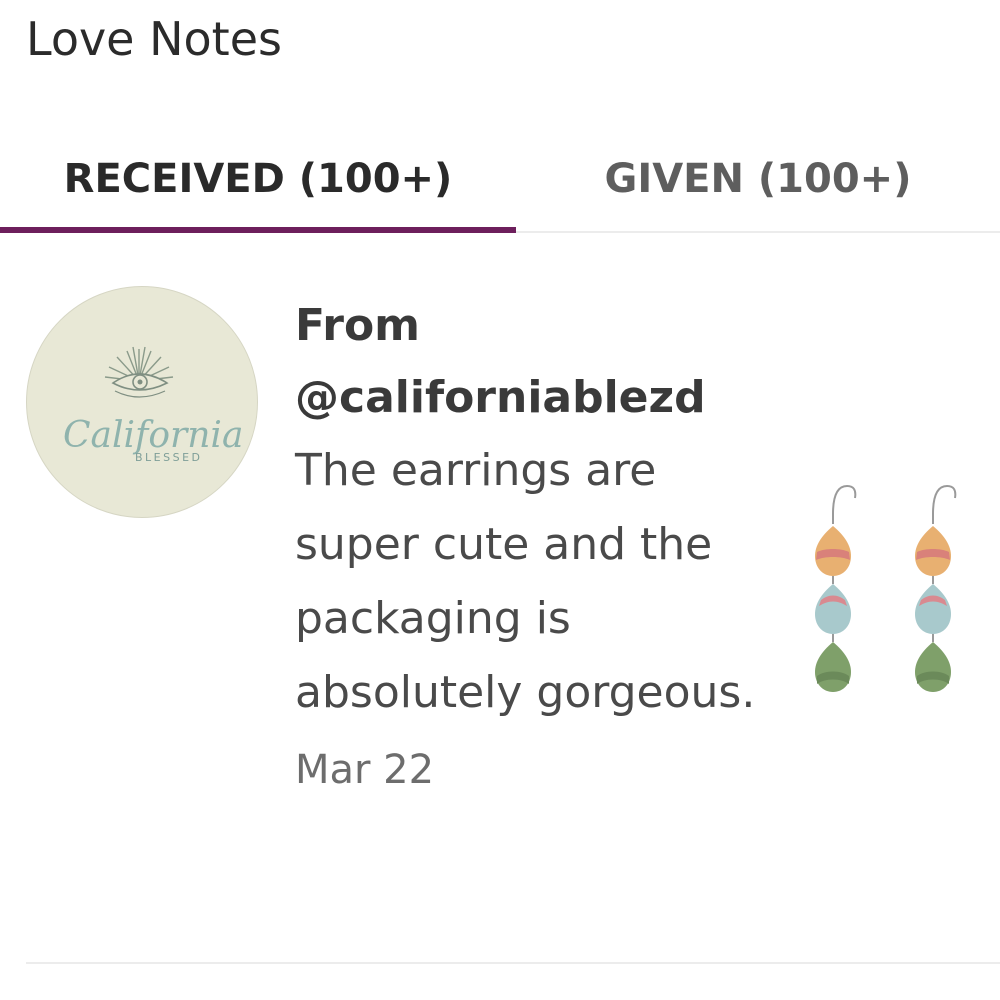  What do you see at coordinates (258, 230) in the screenshot?
I see `active-tab-indicator` at bounding box center [258, 230].